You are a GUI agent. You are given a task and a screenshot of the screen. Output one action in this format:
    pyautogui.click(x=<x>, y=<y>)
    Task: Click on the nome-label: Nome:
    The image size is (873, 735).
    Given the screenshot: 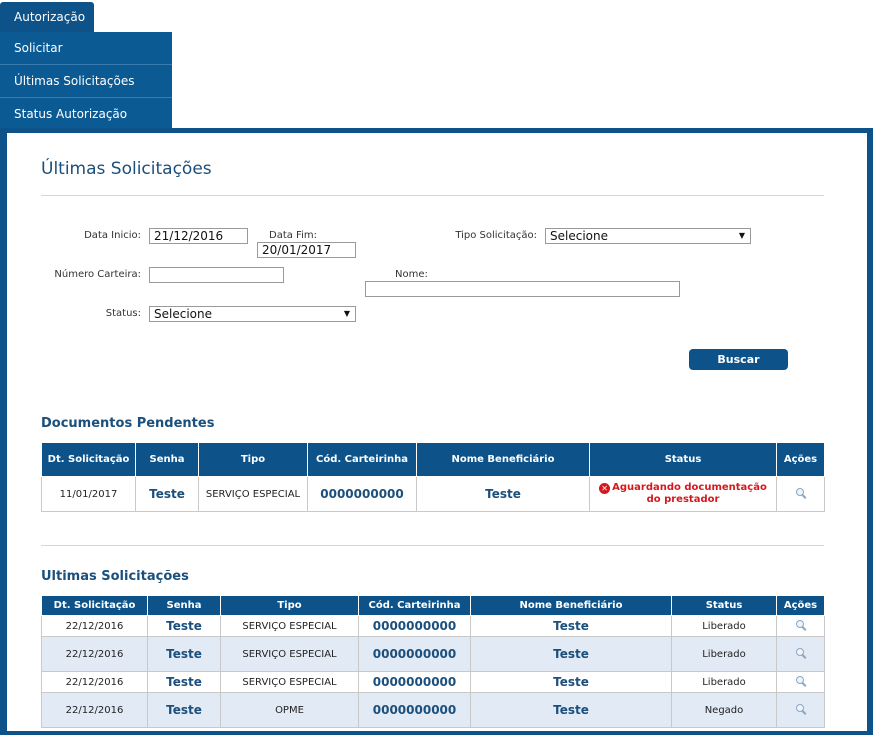 What is the action you would take?
    pyautogui.click(x=411, y=274)
    